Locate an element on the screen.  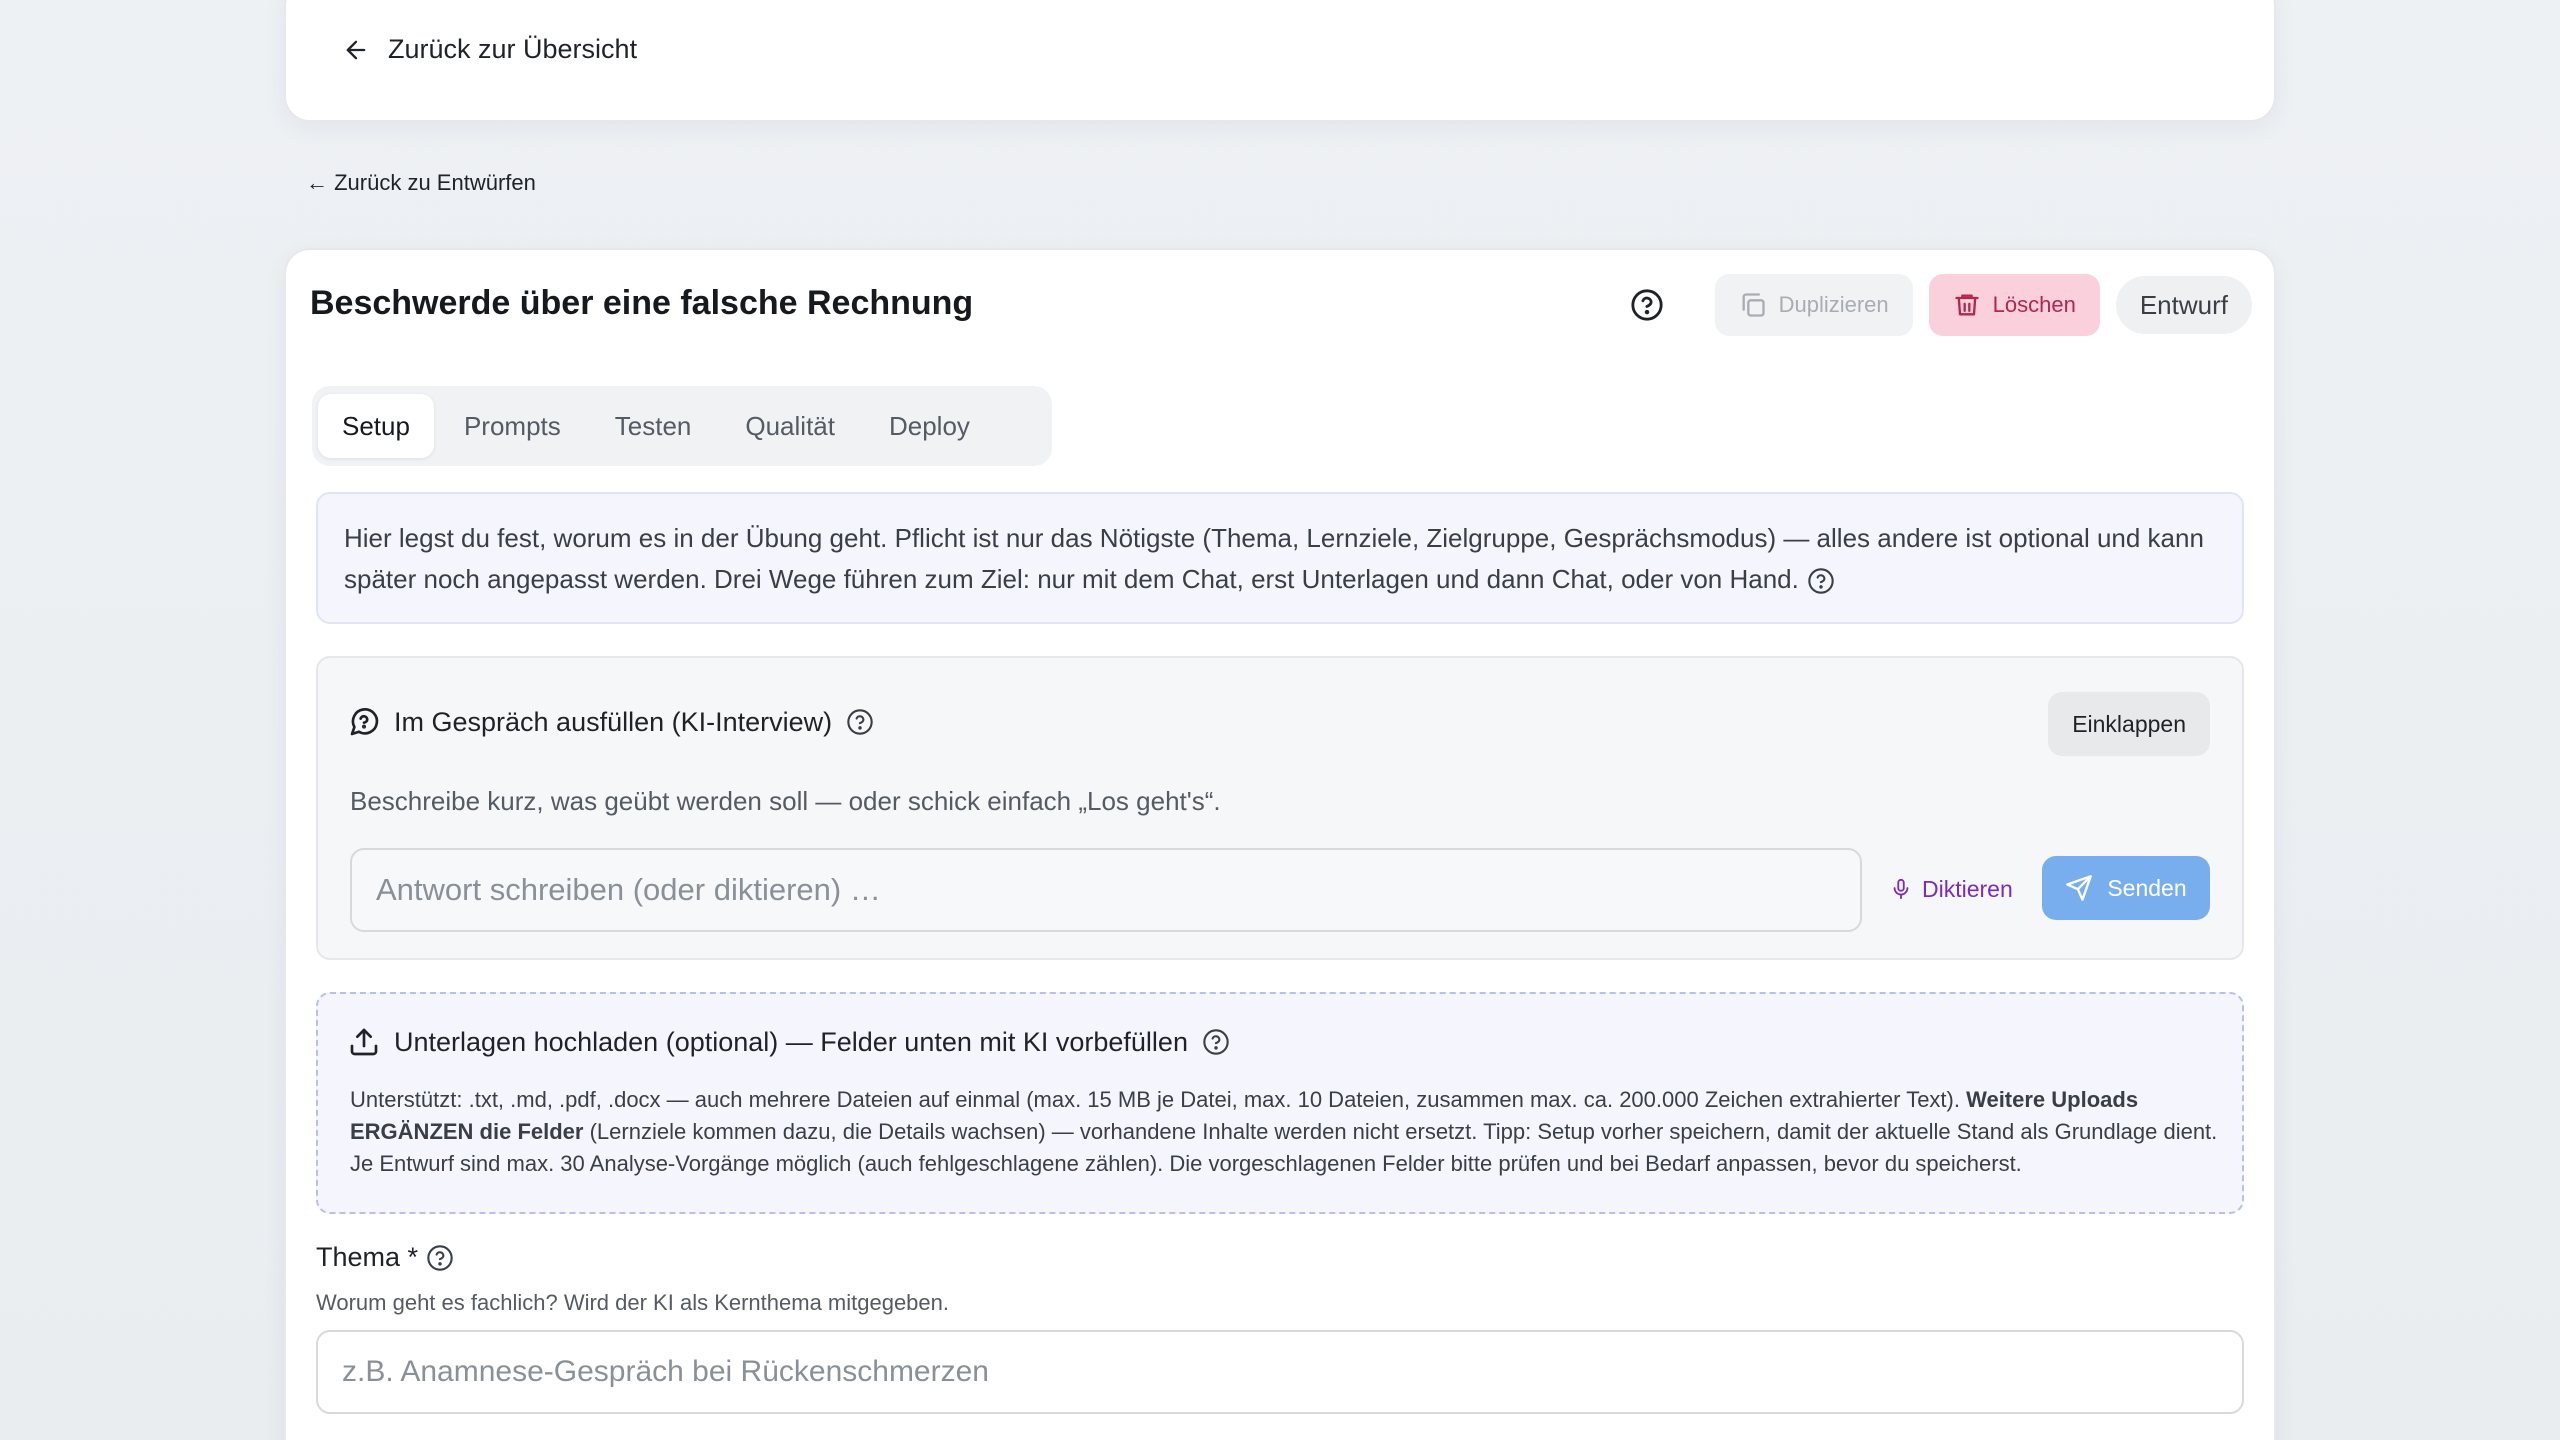
thema-label: Thema * is located at coordinates (385, 1257).